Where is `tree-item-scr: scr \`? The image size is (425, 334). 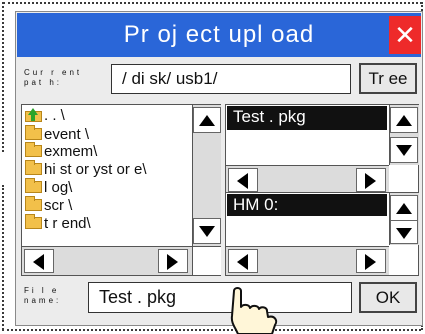 tree-item-scr: scr \ is located at coordinates (48, 205).